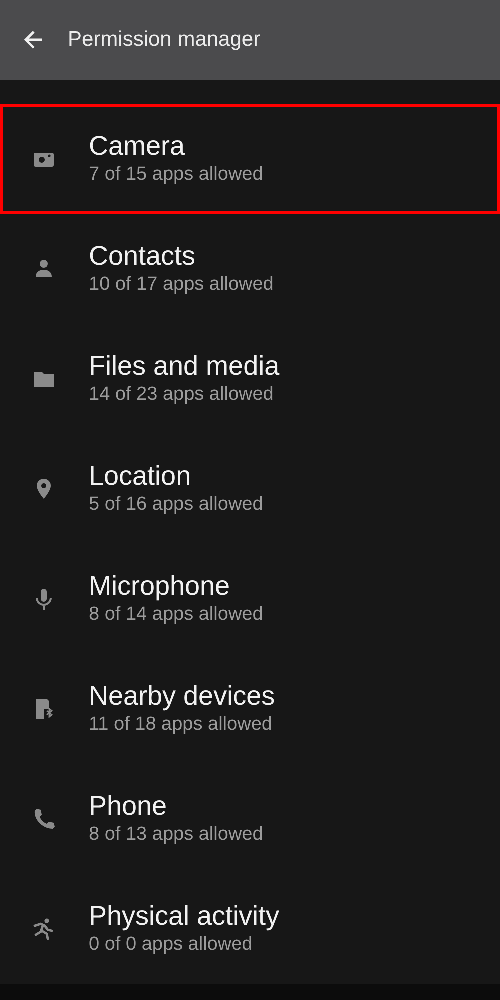 The height and width of the screenshot is (1000, 500). I want to click on permission-summary: 11 of 18 apps allowed, so click(181, 724).